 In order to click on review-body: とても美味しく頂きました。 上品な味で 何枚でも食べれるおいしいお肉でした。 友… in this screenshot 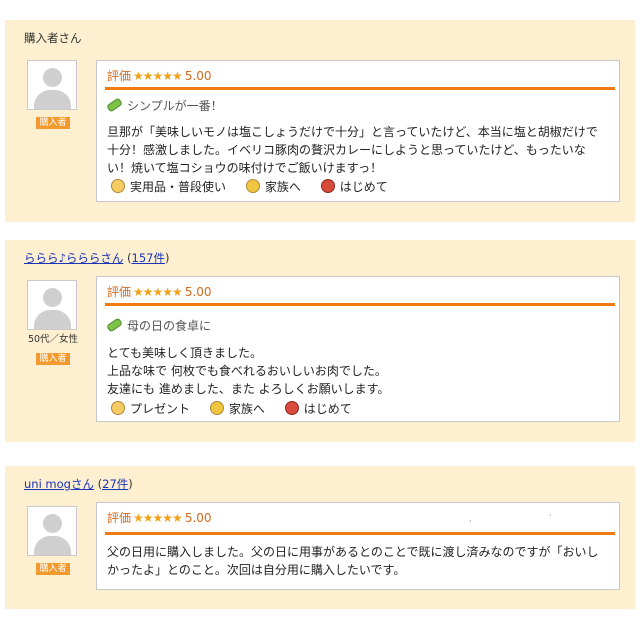, I will do `click(358, 371)`.